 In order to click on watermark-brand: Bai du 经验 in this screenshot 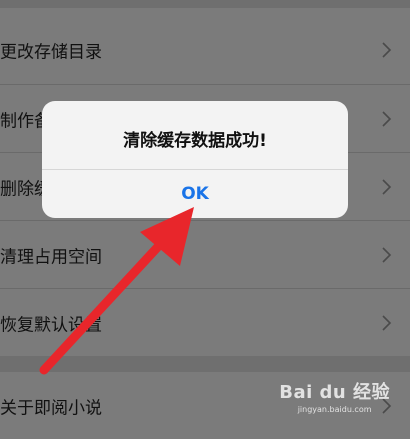, I will do `click(334, 392)`.